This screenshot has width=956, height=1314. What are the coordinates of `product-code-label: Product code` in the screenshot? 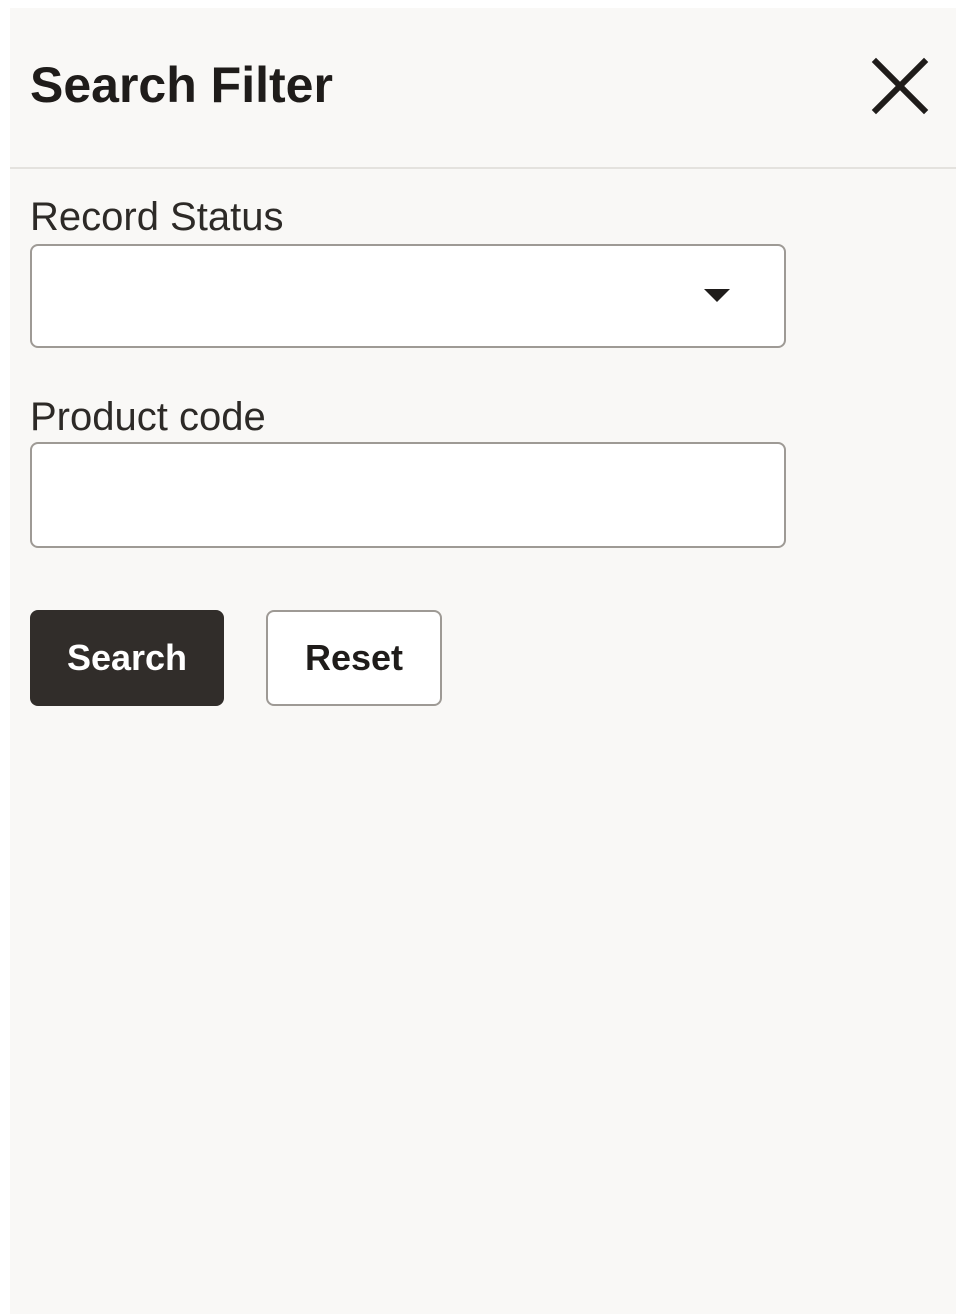 It's located at (148, 417).